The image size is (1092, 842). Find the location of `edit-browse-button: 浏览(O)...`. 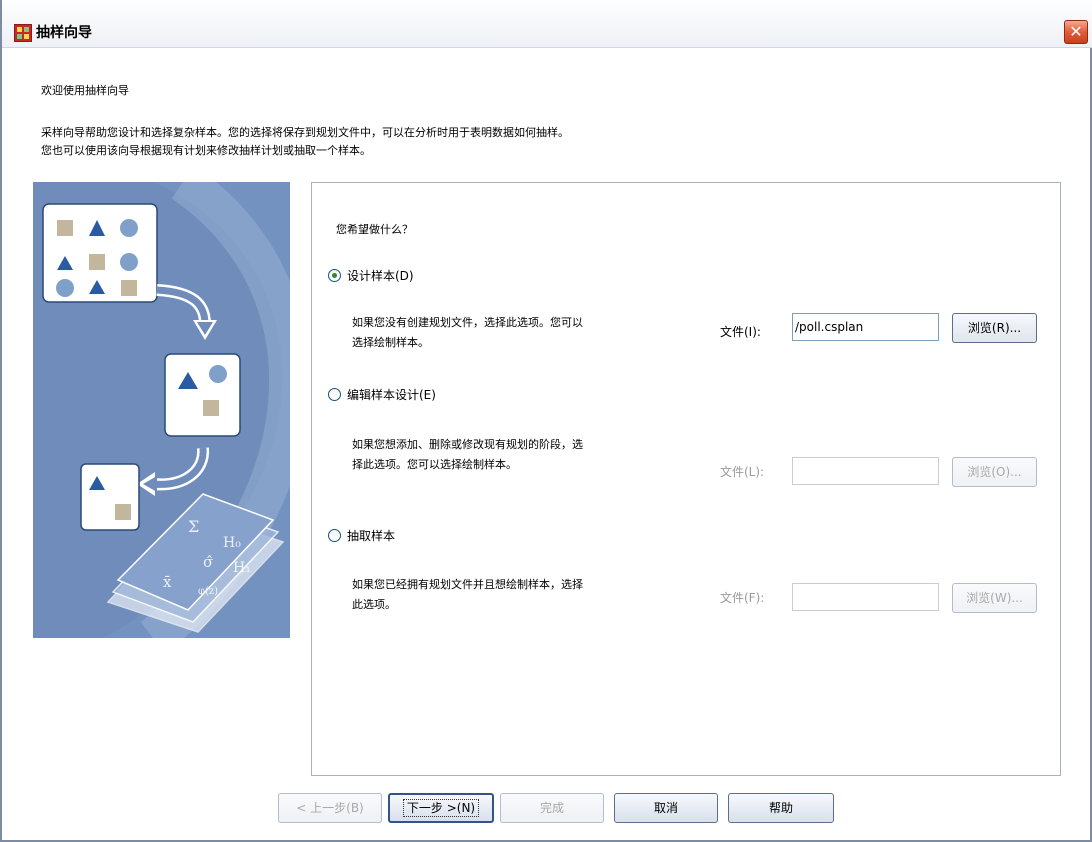

edit-browse-button: 浏览(O)... is located at coordinates (994, 472).